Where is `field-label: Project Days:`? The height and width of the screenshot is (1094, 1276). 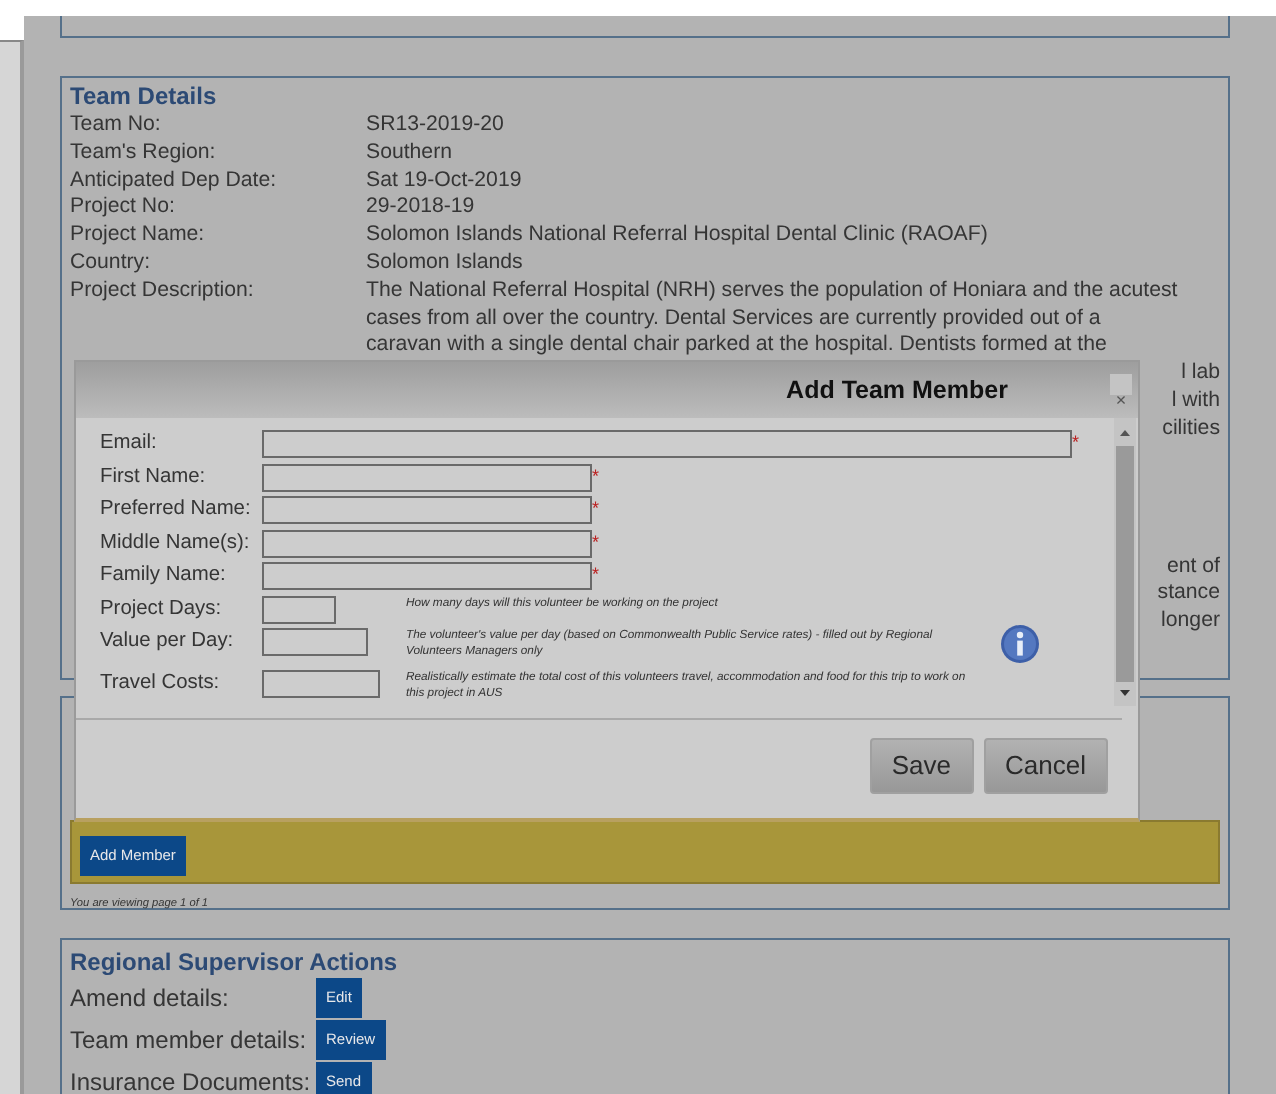
field-label: Project Days: is located at coordinates (162, 609).